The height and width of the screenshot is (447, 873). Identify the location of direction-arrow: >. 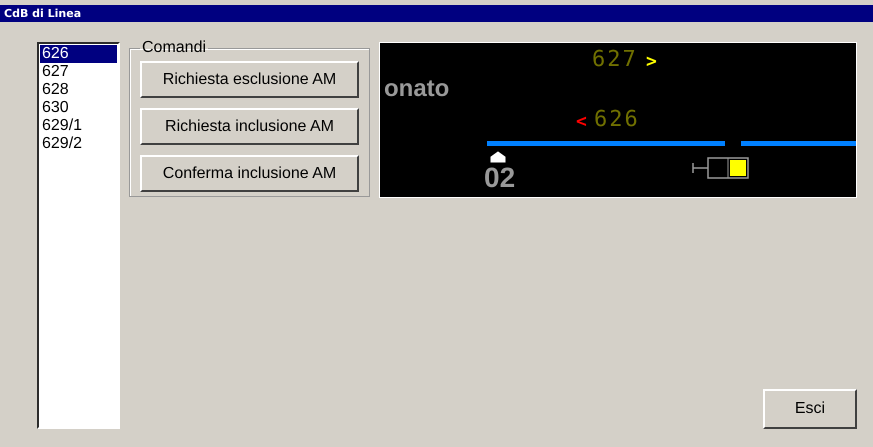
(651, 61).